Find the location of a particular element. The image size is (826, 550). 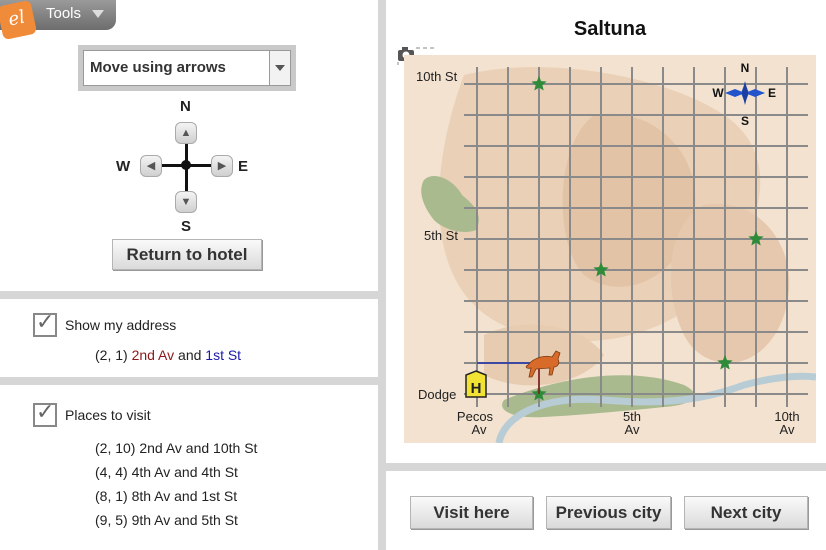

hotel-icon: H is located at coordinates (476, 384).